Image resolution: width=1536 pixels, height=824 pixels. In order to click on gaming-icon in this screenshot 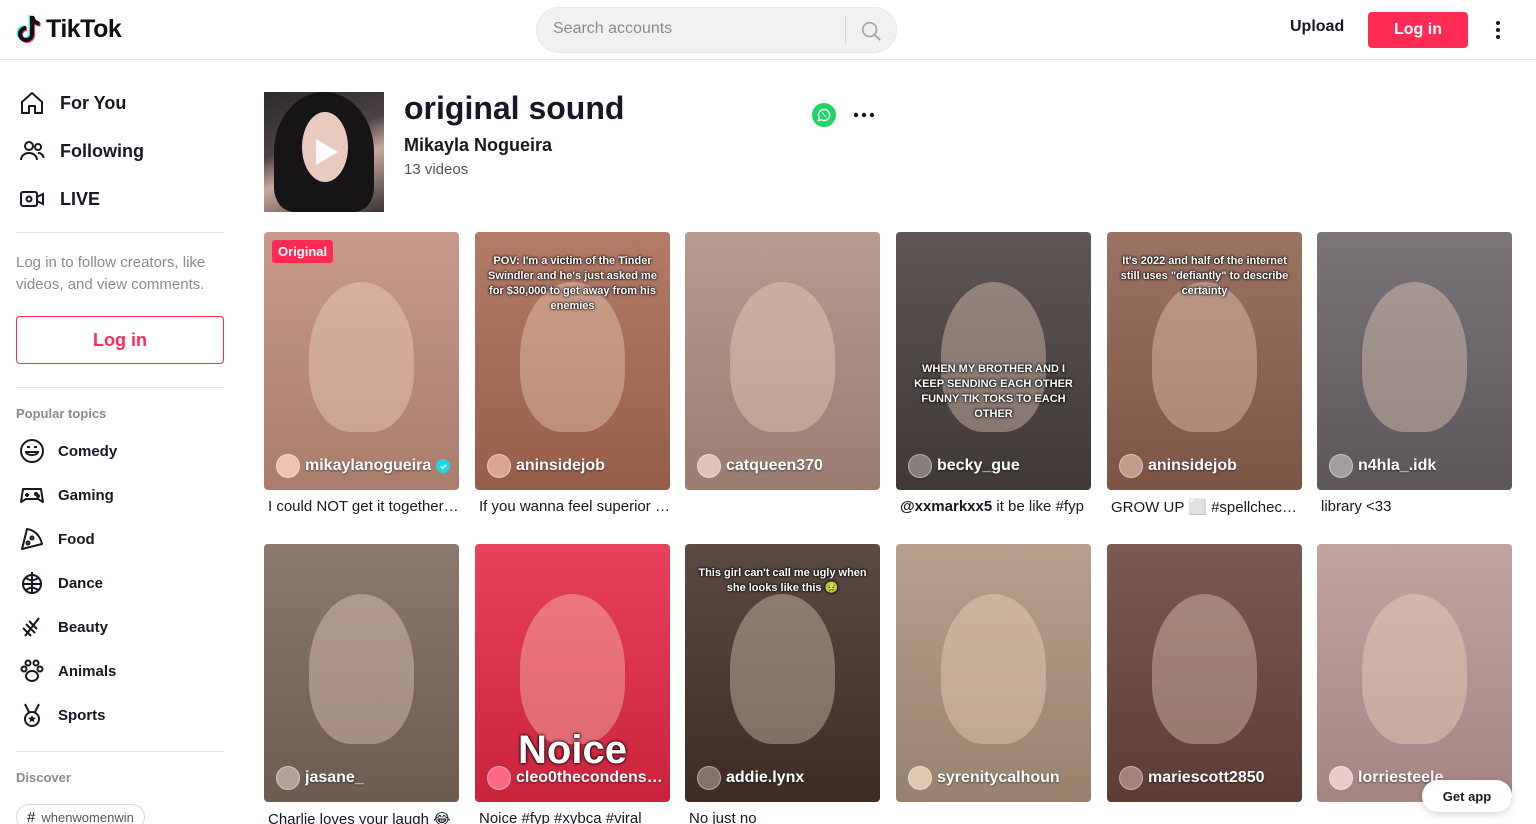, I will do `click(32, 495)`.